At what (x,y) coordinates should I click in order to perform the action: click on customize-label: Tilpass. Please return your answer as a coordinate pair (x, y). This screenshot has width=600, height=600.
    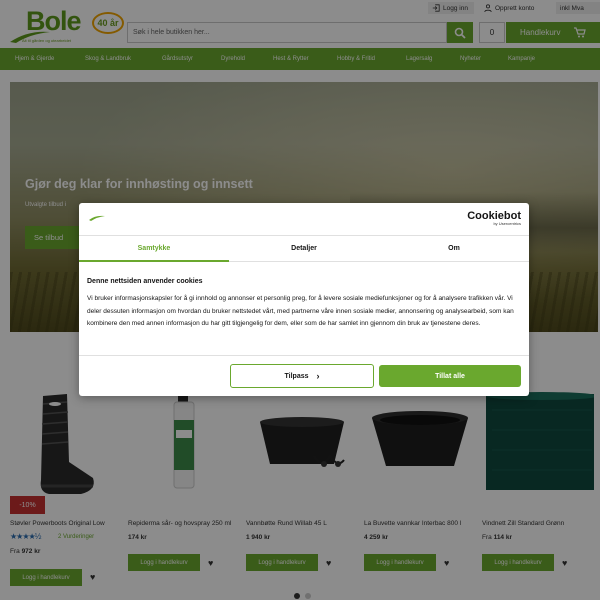
    Looking at the image, I should click on (296, 376).